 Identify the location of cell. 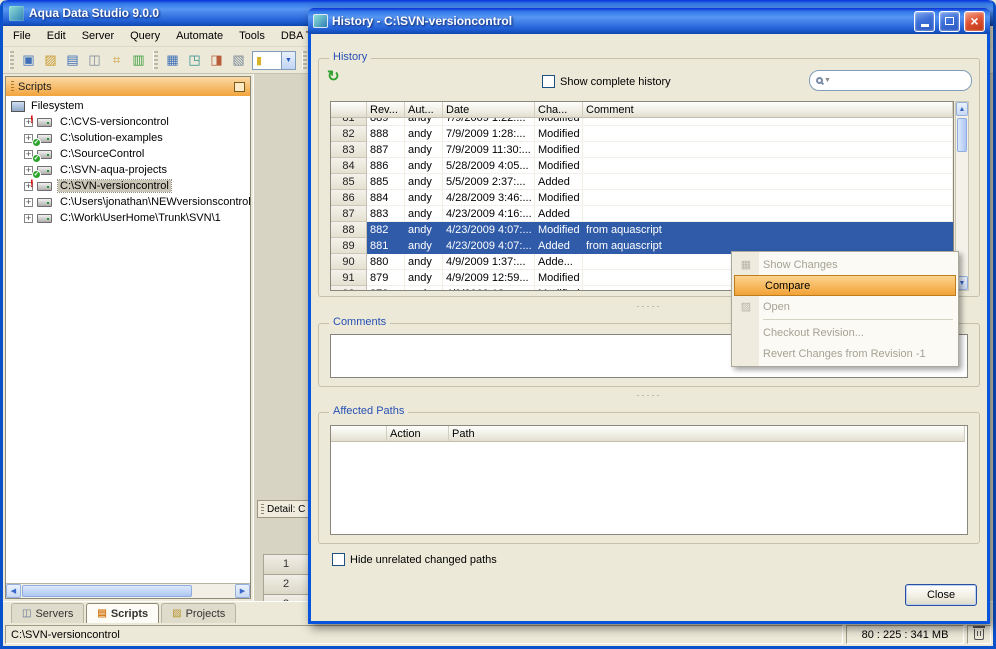
(768, 122).